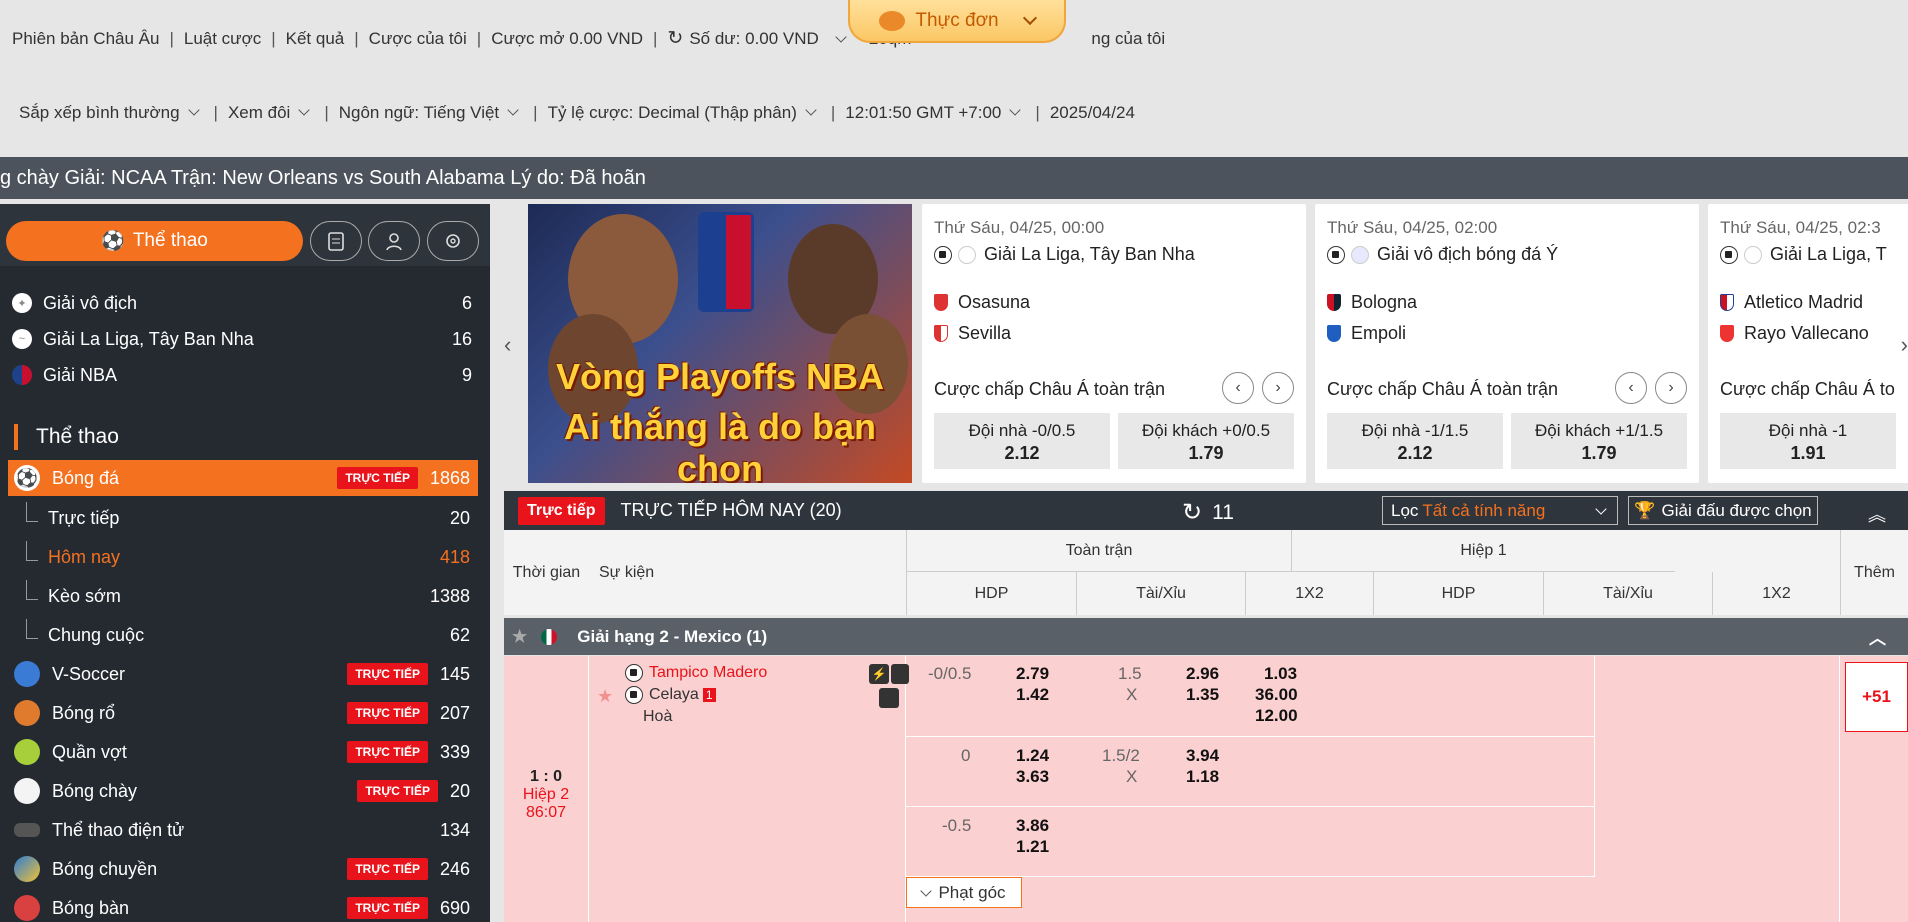  I want to click on league-row: ★ Giải hạng 2 - Mexico (1) ︿, so click(1206, 636).